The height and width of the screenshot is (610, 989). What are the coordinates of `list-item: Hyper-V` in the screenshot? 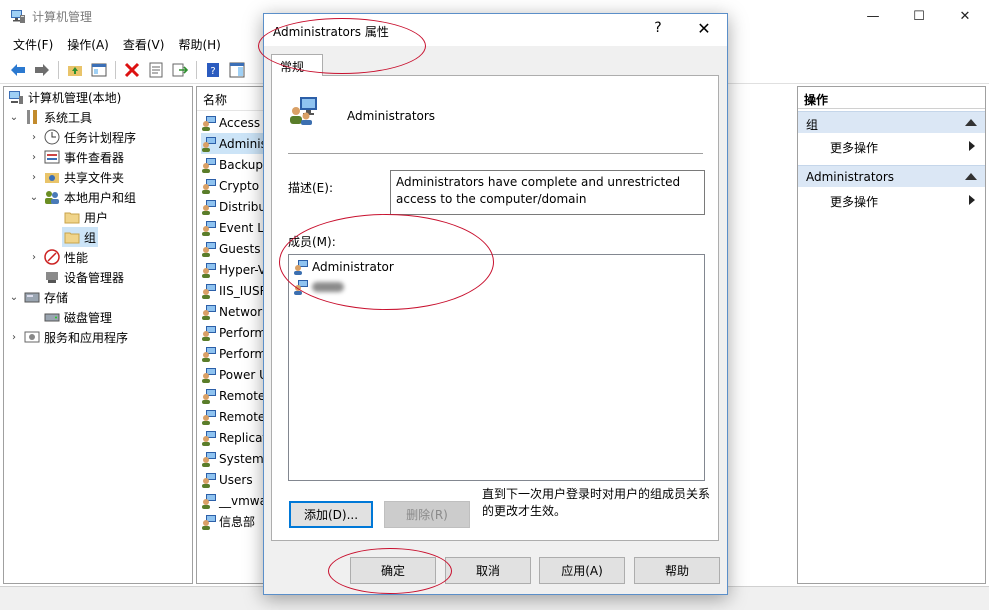 It's located at (232, 269).